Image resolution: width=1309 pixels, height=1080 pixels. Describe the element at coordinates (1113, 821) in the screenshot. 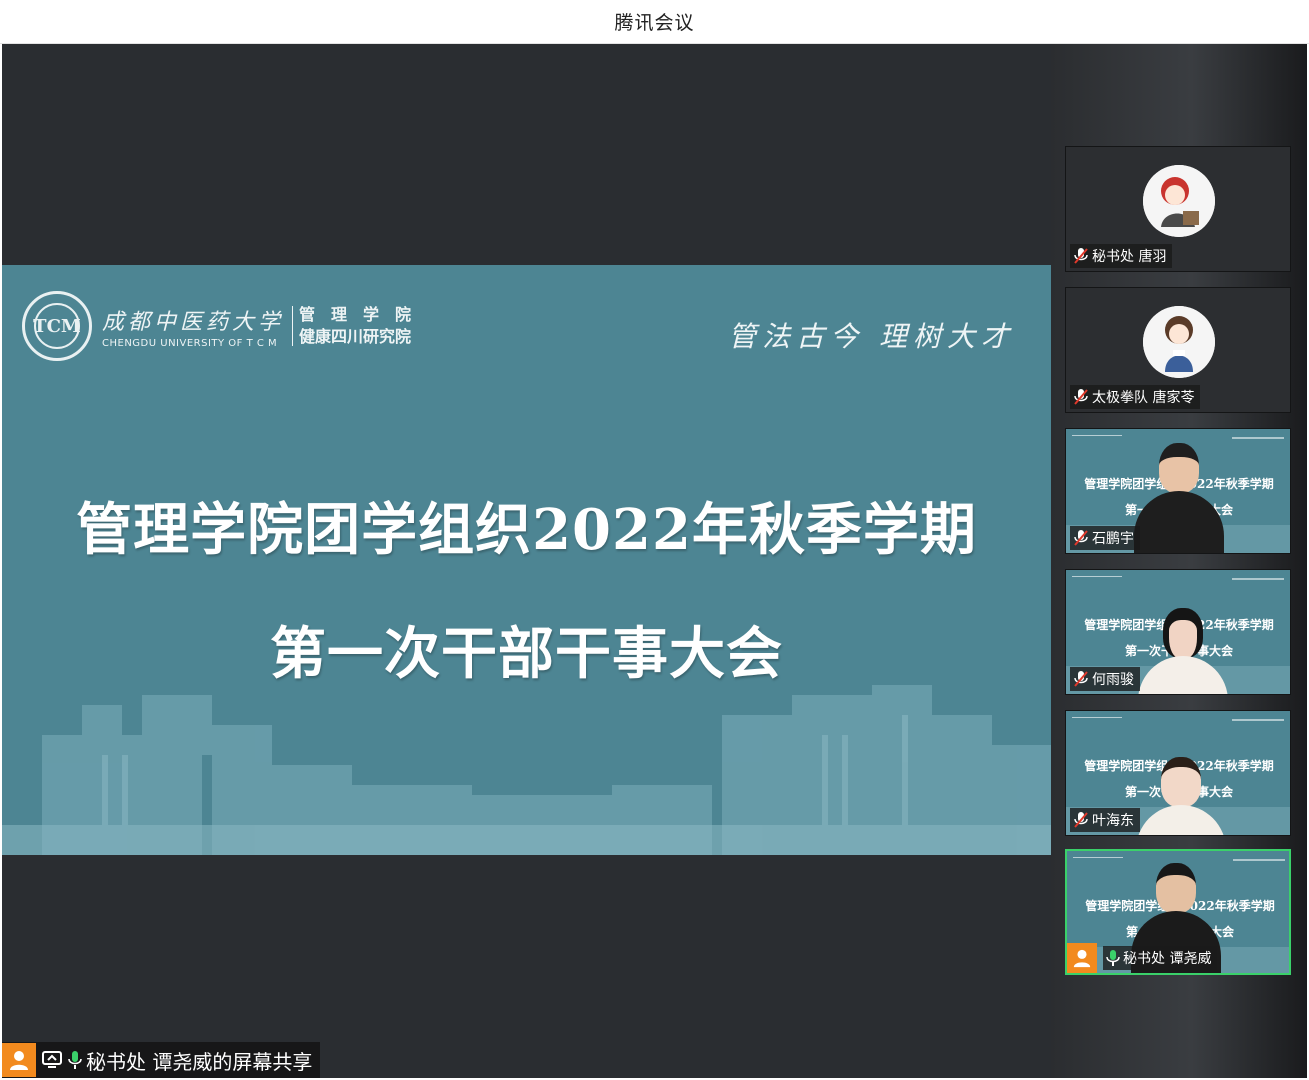

I see `participant-name: 叶海东` at that location.